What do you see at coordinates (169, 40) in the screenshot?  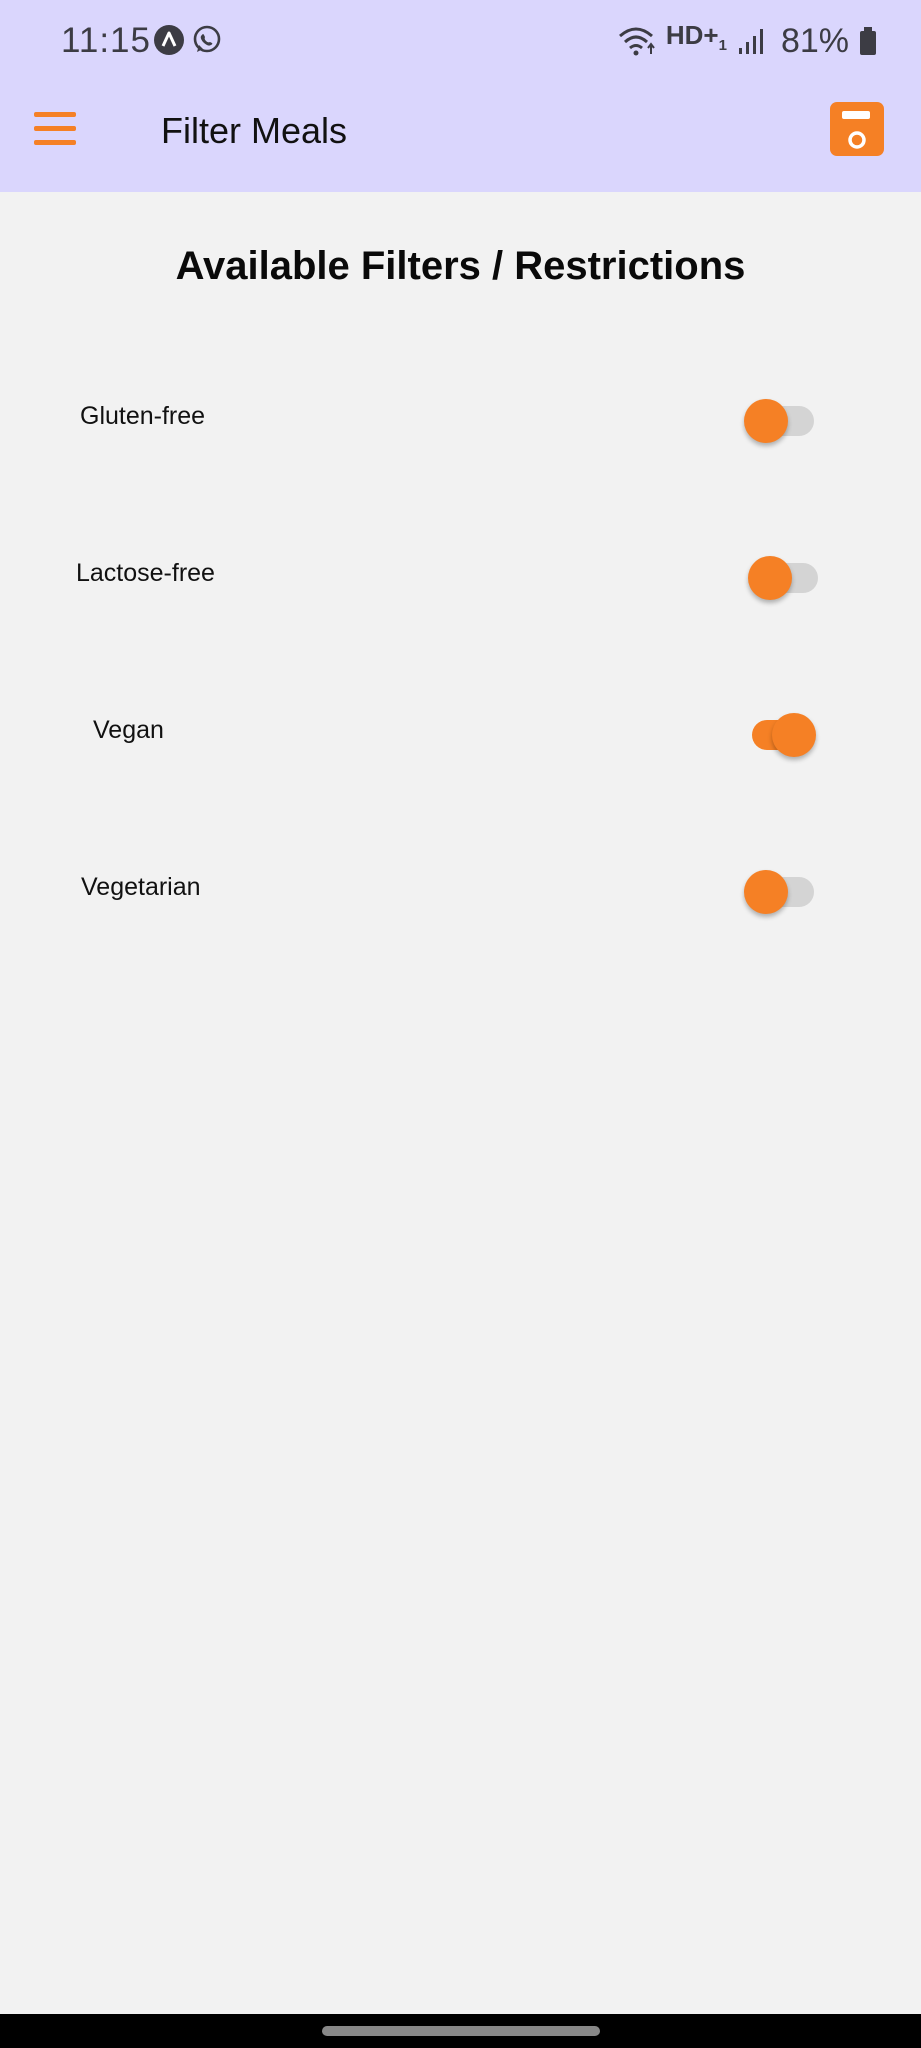 I see `app-a-icon` at bounding box center [169, 40].